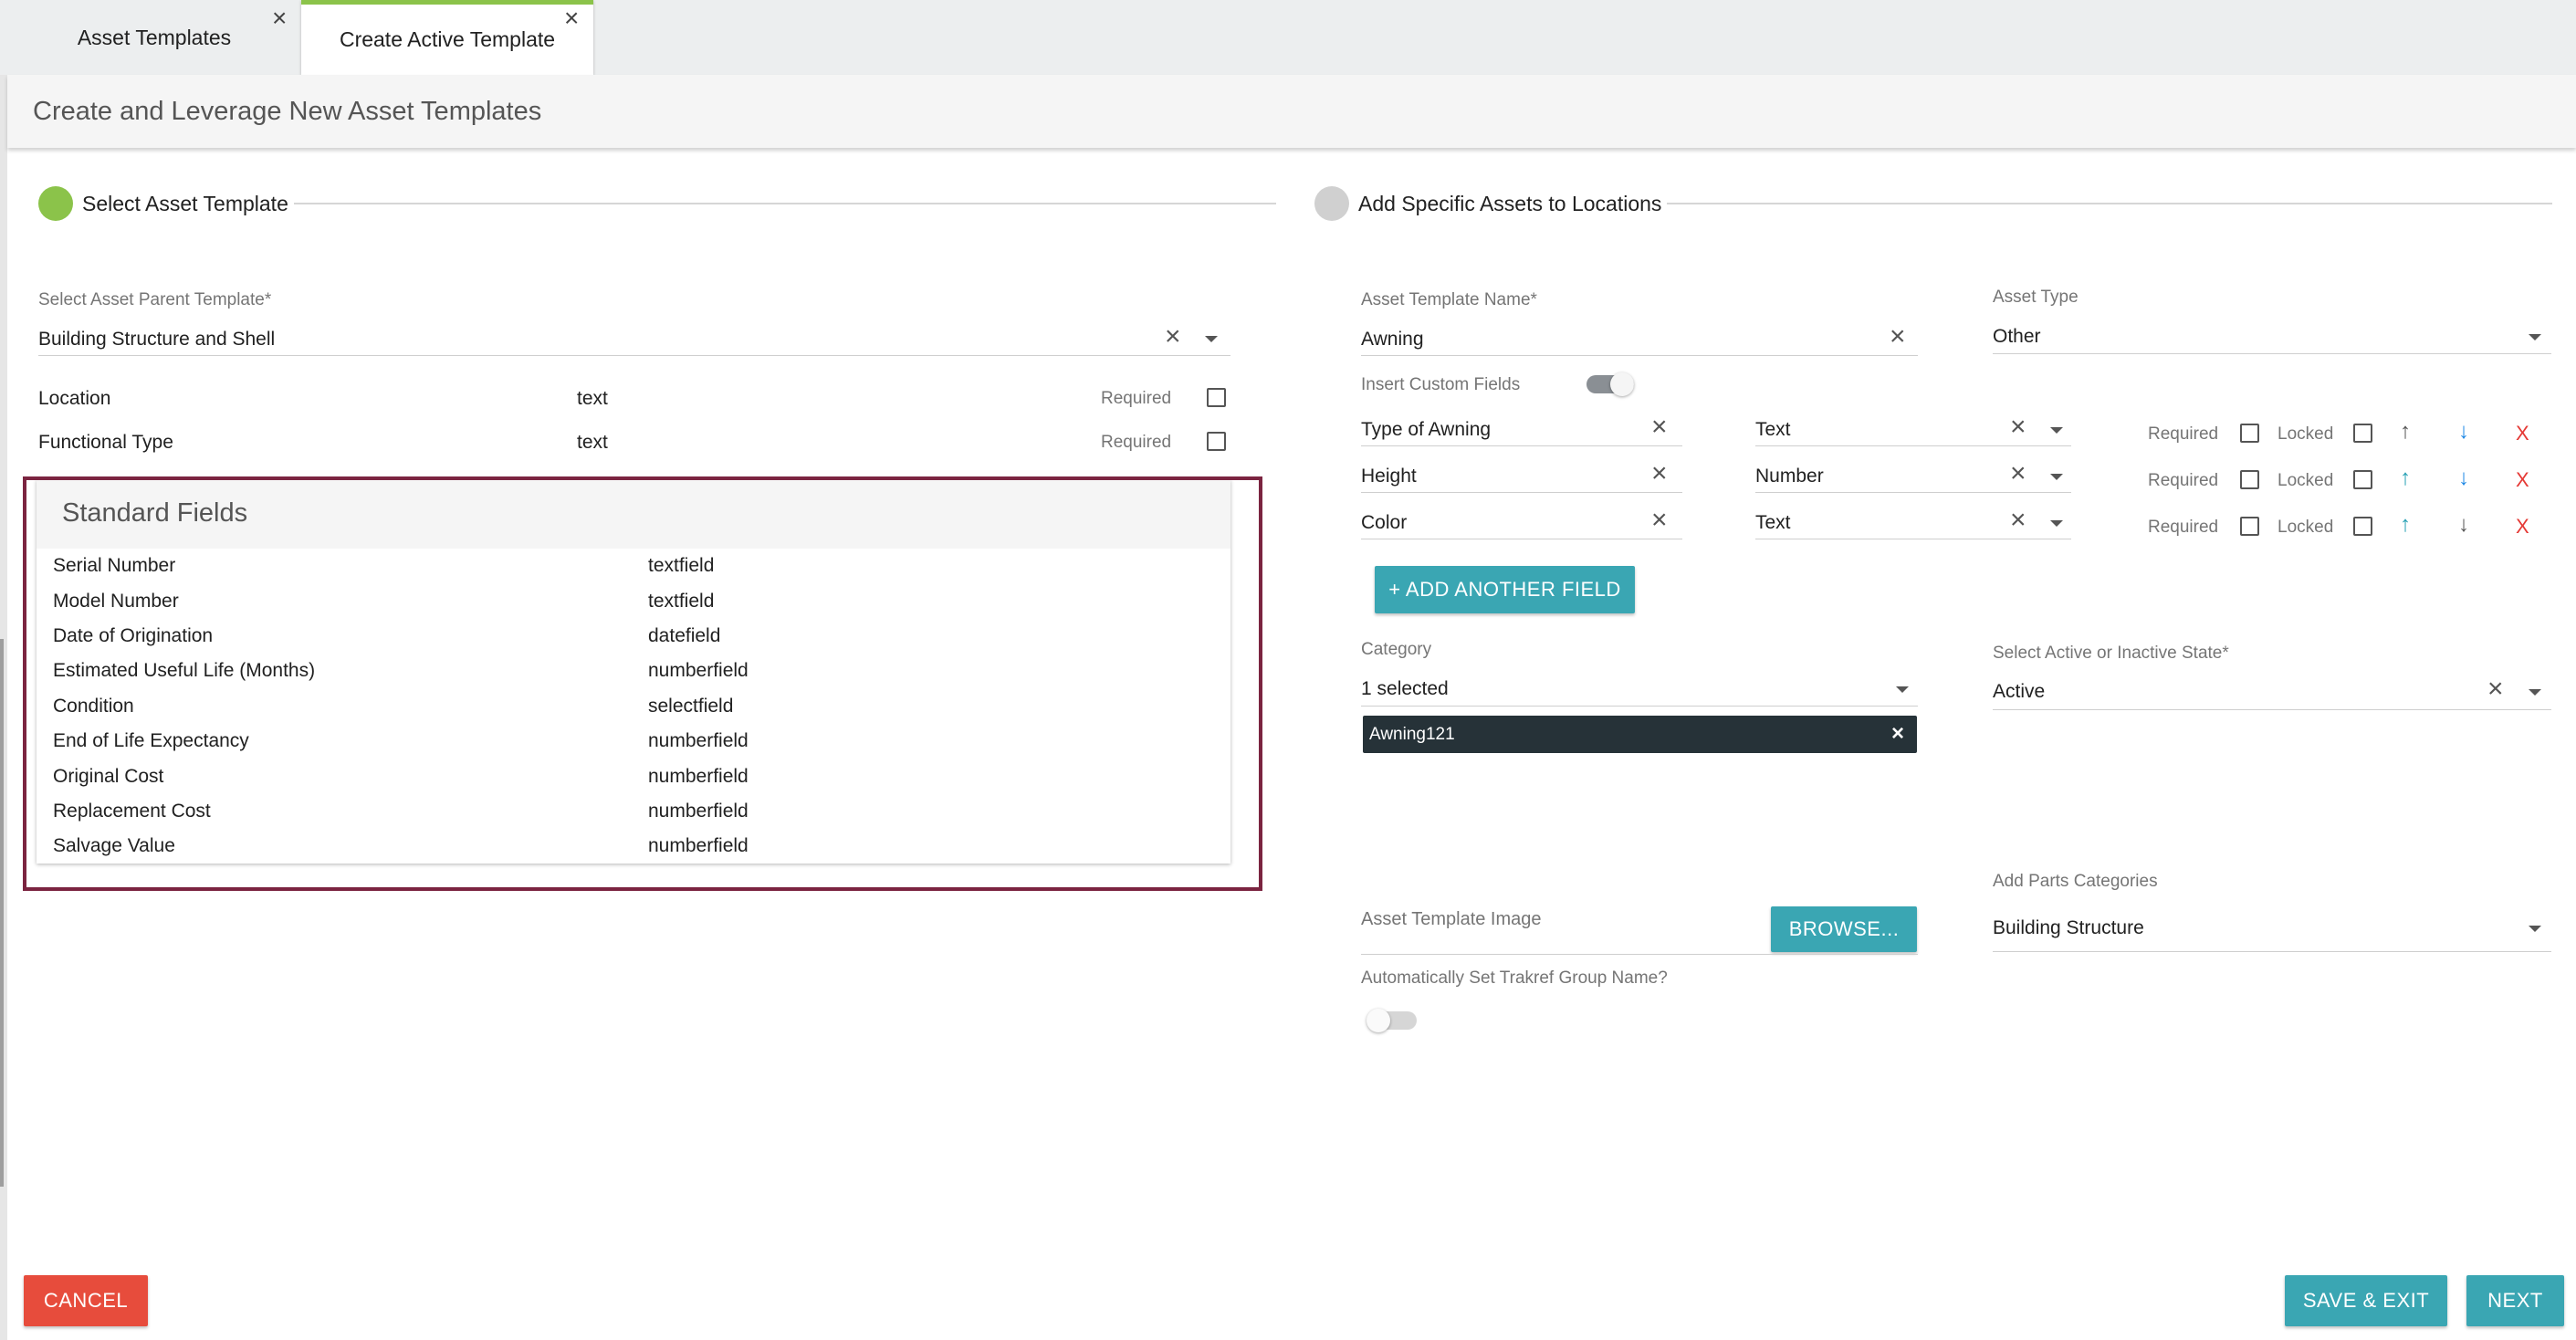  What do you see at coordinates (2366, 1301) in the screenshot?
I see `save-exit-button: SAVE & EXIT` at bounding box center [2366, 1301].